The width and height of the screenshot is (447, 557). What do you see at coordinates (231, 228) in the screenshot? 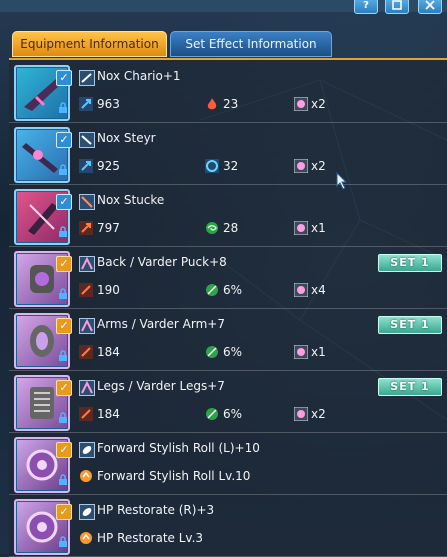
I see `element-value: 28` at bounding box center [231, 228].